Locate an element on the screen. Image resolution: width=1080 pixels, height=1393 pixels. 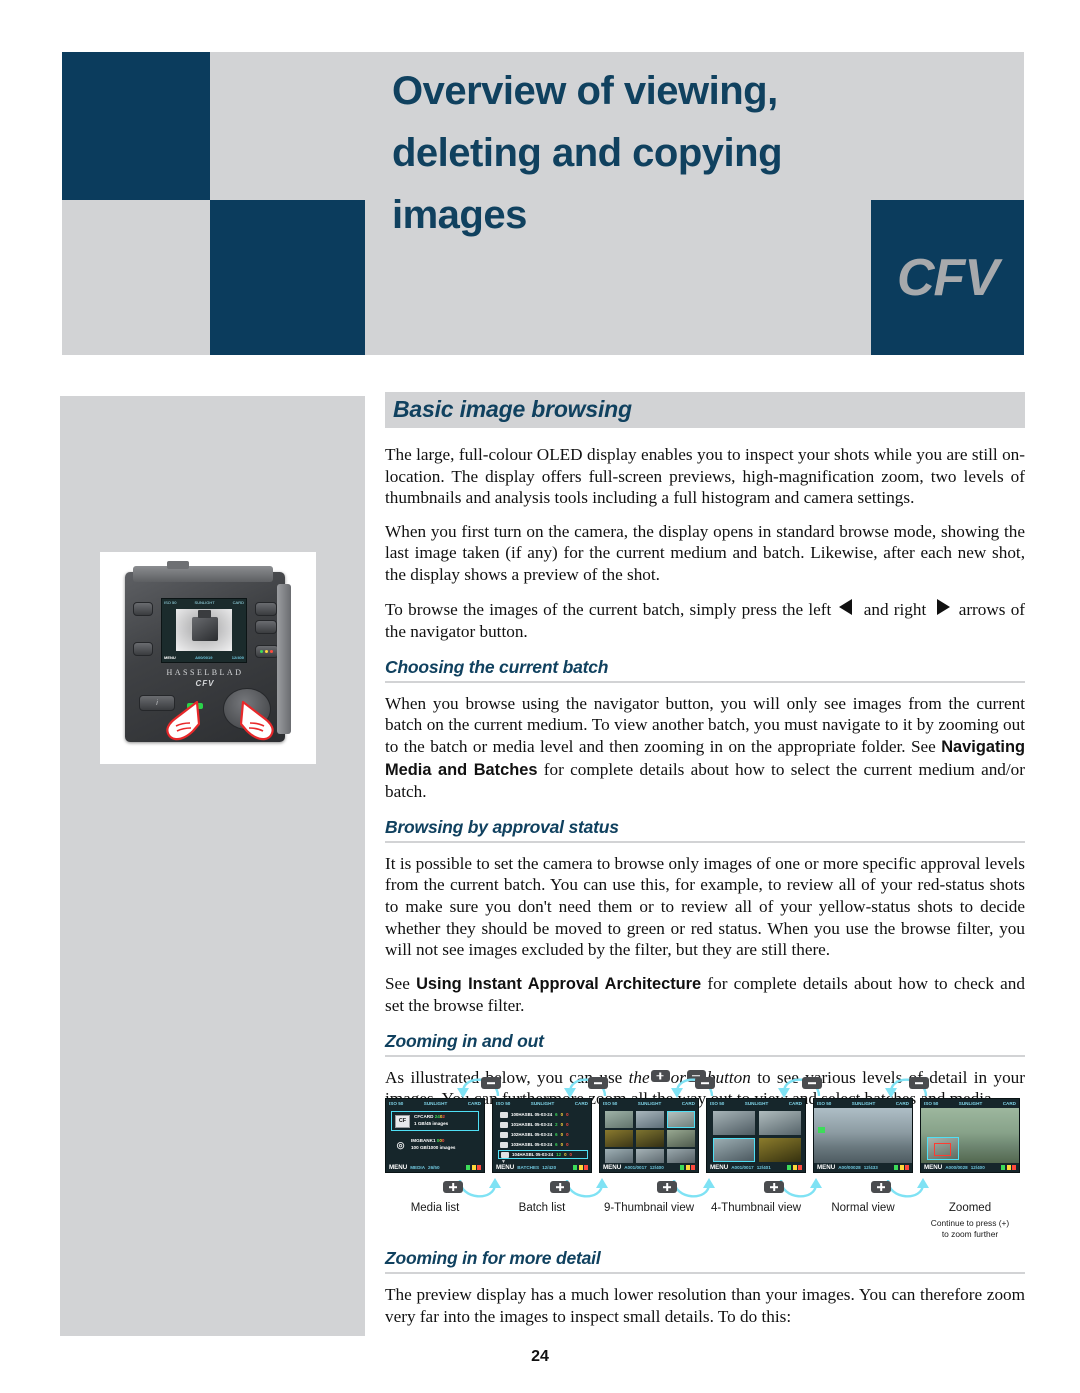
batch4-green: 6 is located at coordinates (556, 1144).